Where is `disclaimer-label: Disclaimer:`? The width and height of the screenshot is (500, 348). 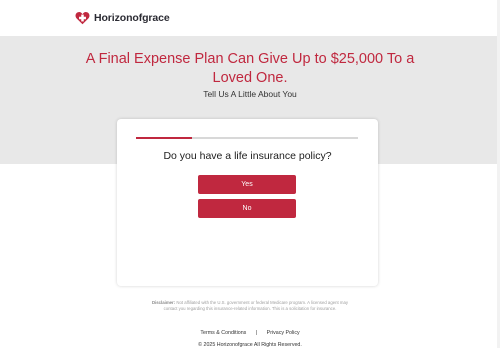 disclaimer-label: Disclaimer: is located at coordinates (163, 302).